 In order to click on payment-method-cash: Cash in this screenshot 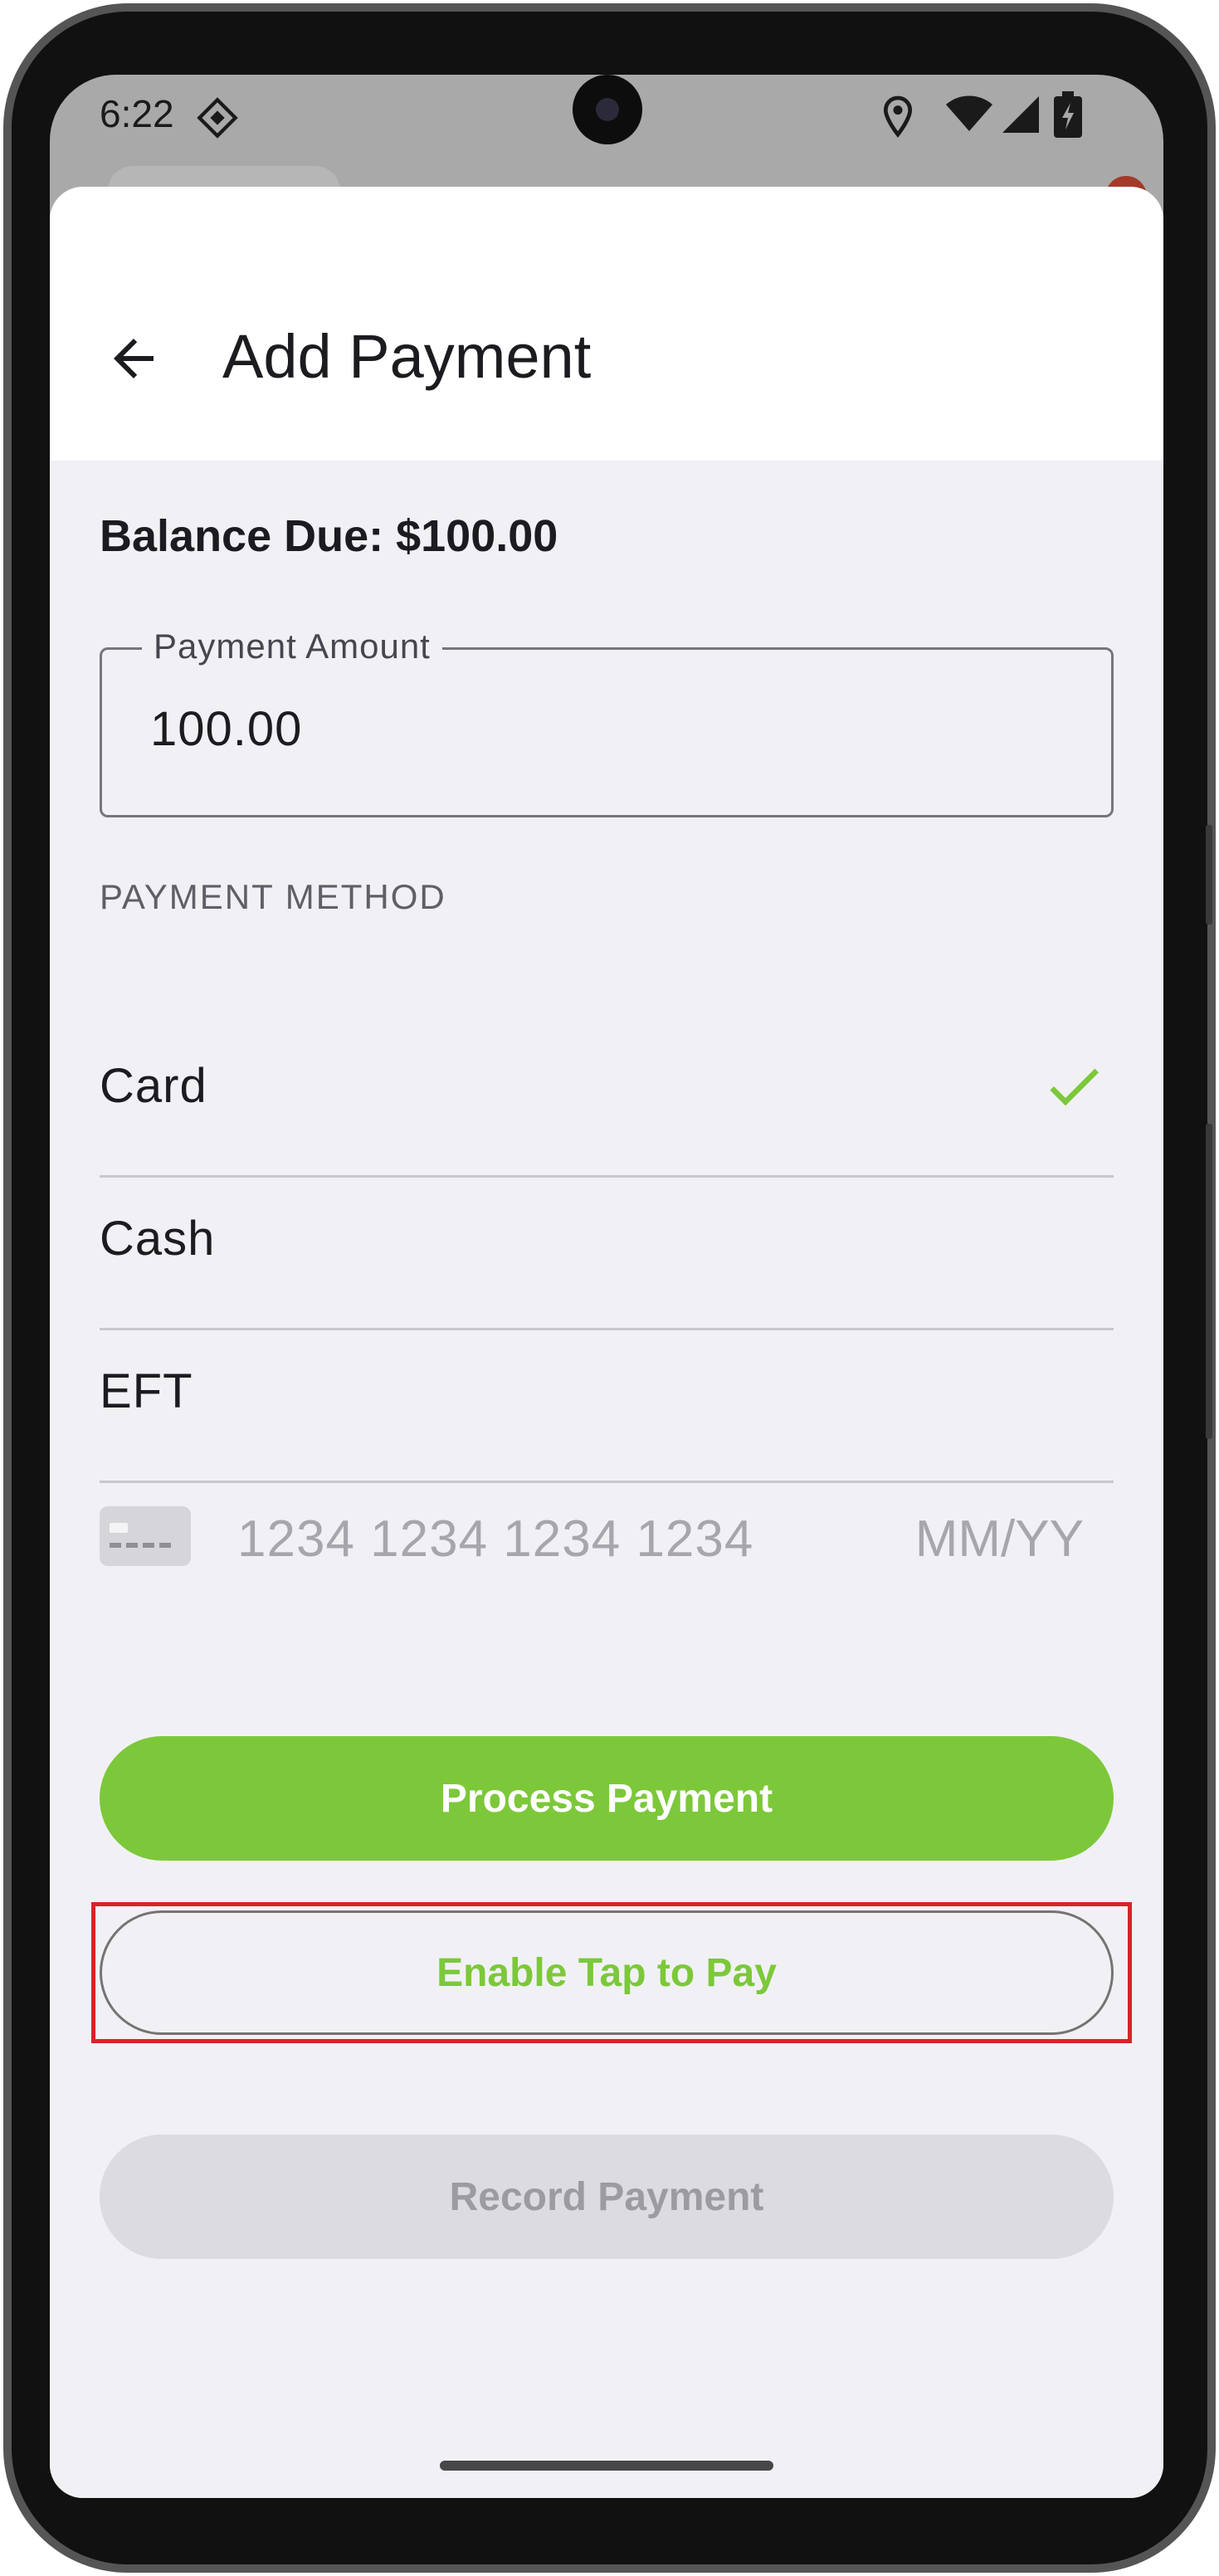, I will do `click(607, 1254)`.